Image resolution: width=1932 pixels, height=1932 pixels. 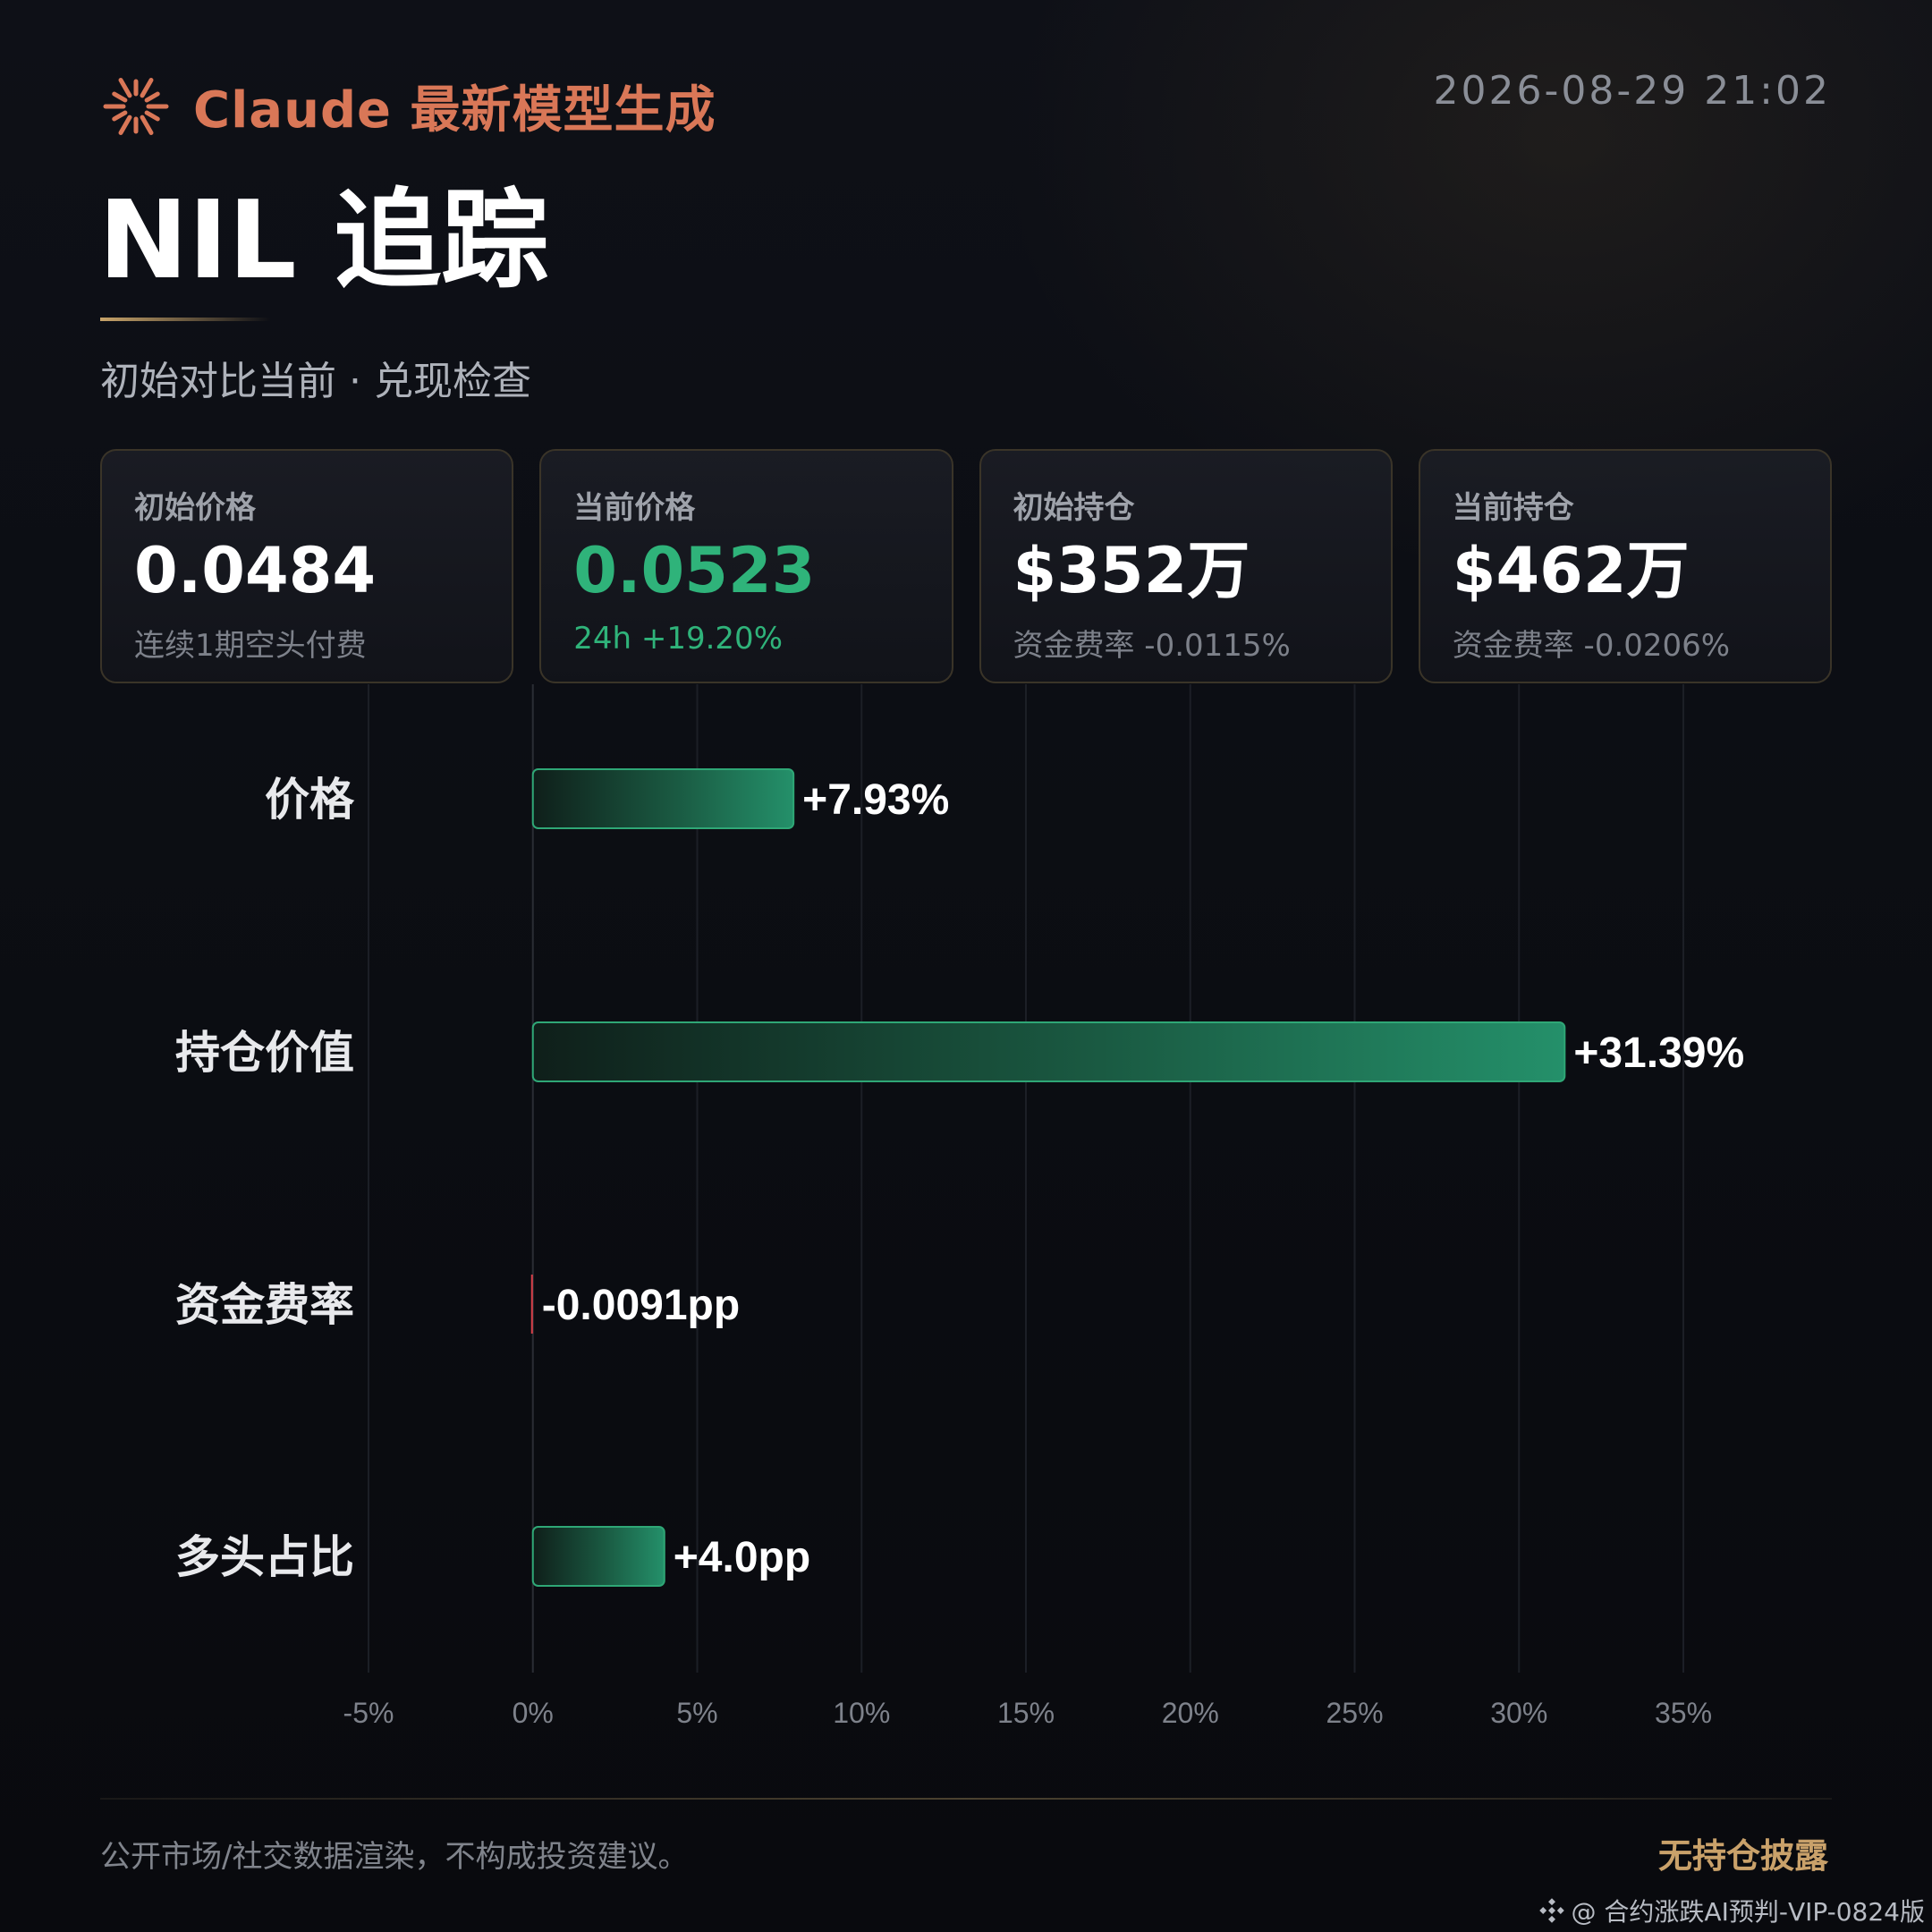 What do you see at coordinates (641, 1305) in the screenshot?
I see `value-label: -0.0091pp` at bounding box center [641, 1305].